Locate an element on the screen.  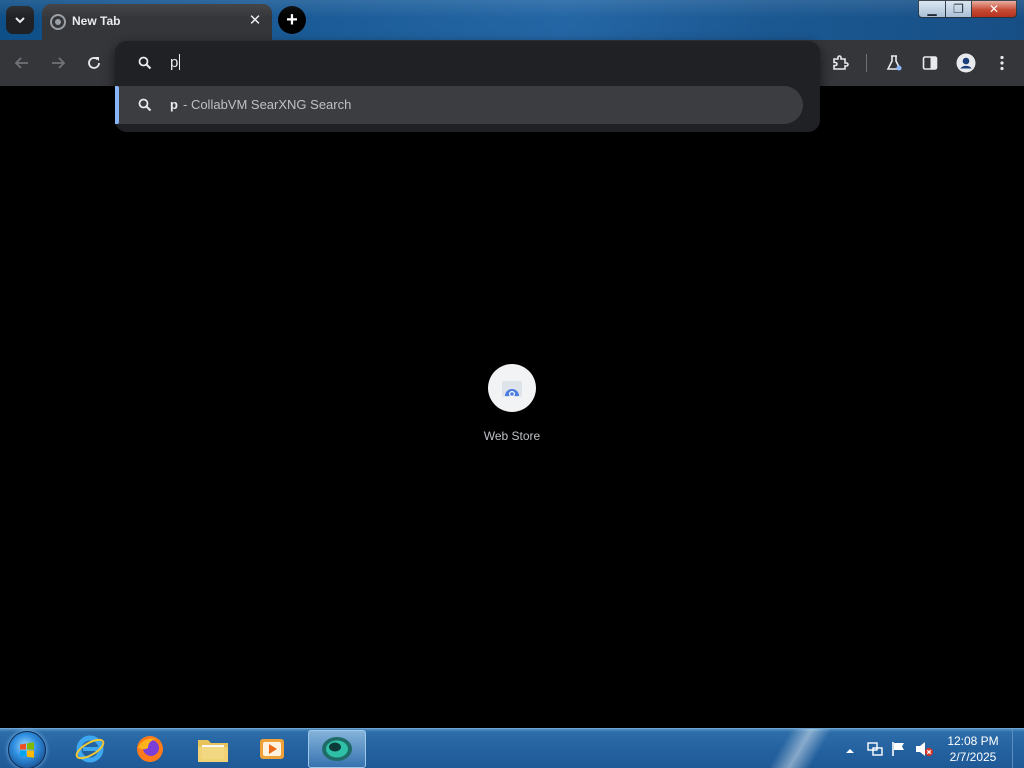
tab-new-tab: New Tab ✕ is located at coordinates (157, 22).